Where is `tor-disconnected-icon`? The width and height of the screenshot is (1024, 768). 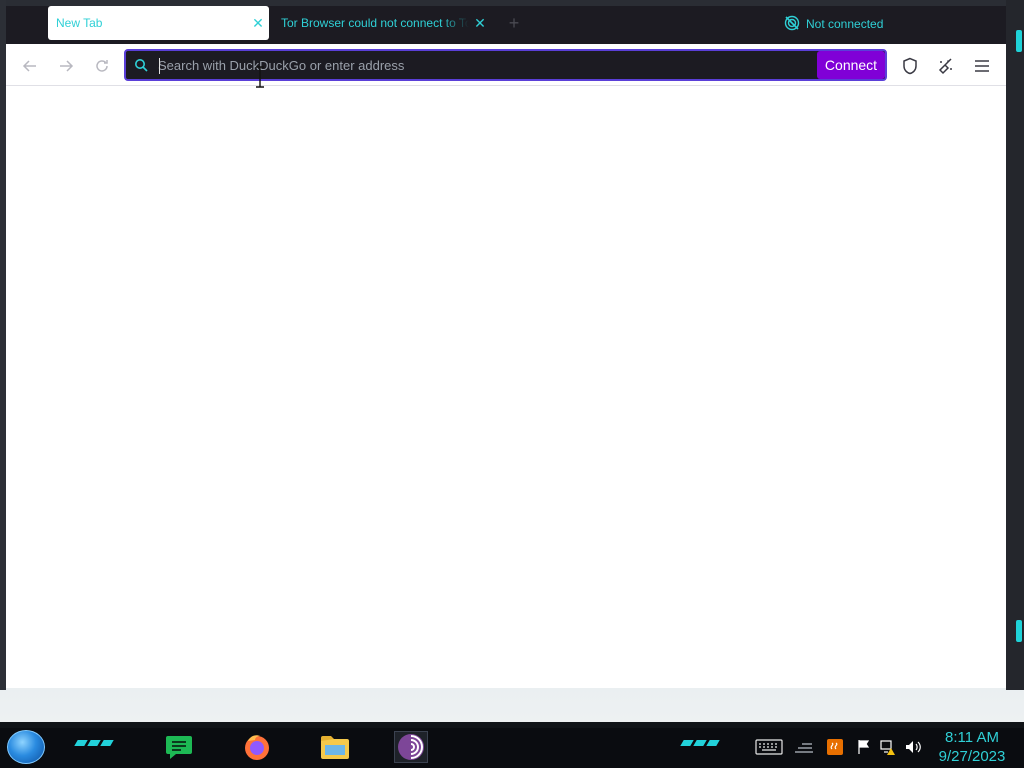 tor-disconnected-icon is located at coordinates (792, 24).